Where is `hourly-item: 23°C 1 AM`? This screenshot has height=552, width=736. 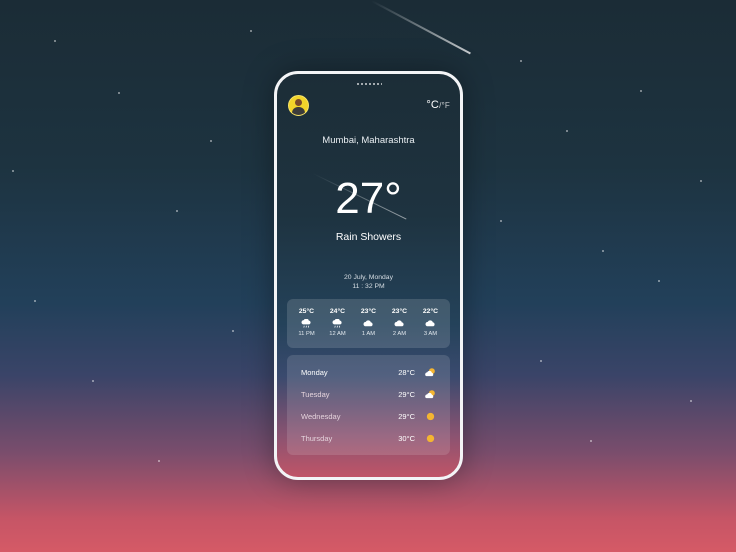
hourly-item: 23°C 1 AM is located at coordinates (369, 322).